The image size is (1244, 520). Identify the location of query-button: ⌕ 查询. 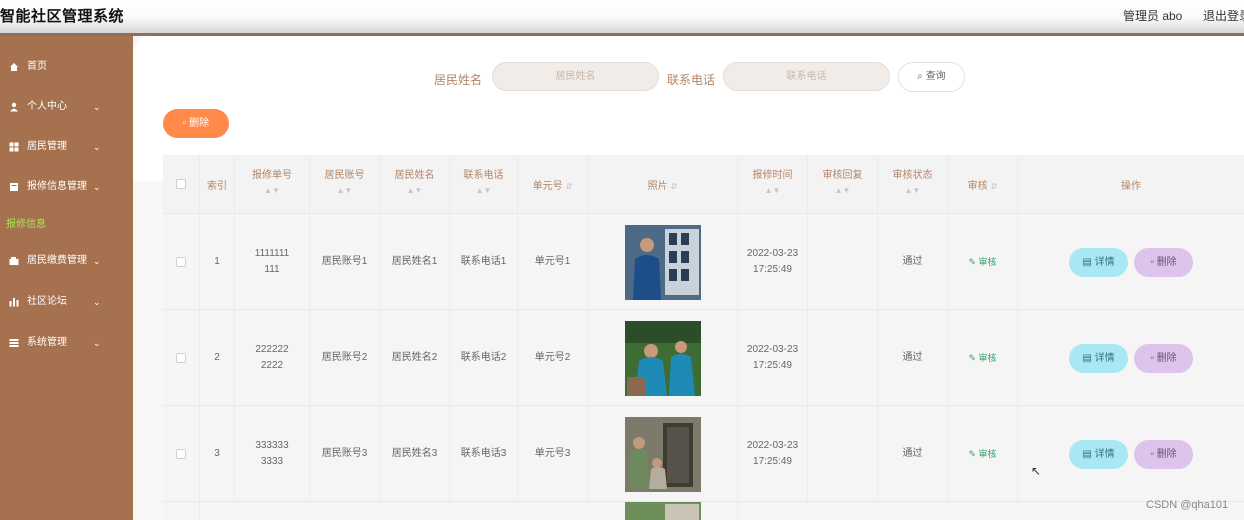
(931, 77).